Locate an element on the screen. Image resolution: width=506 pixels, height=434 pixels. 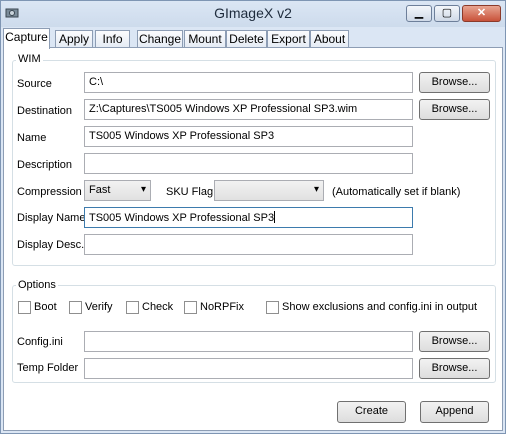
check-checkbox is located at coordinates (132, 307).